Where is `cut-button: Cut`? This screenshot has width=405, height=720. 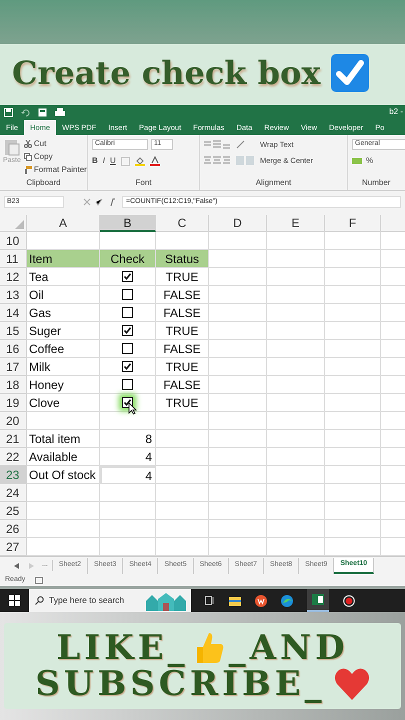
cut-button: Cut is located at coordinates (55, 144).